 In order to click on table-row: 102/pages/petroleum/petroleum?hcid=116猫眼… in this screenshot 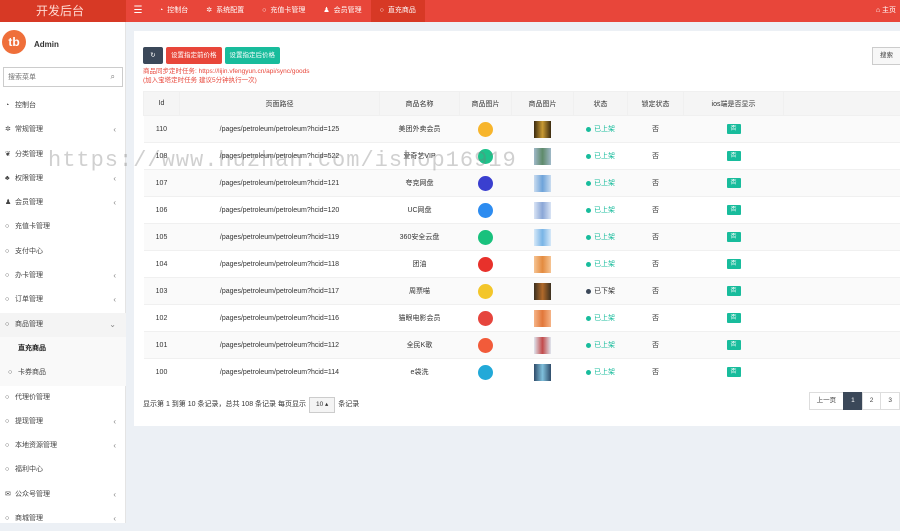, I will do `click(522, 318)`.